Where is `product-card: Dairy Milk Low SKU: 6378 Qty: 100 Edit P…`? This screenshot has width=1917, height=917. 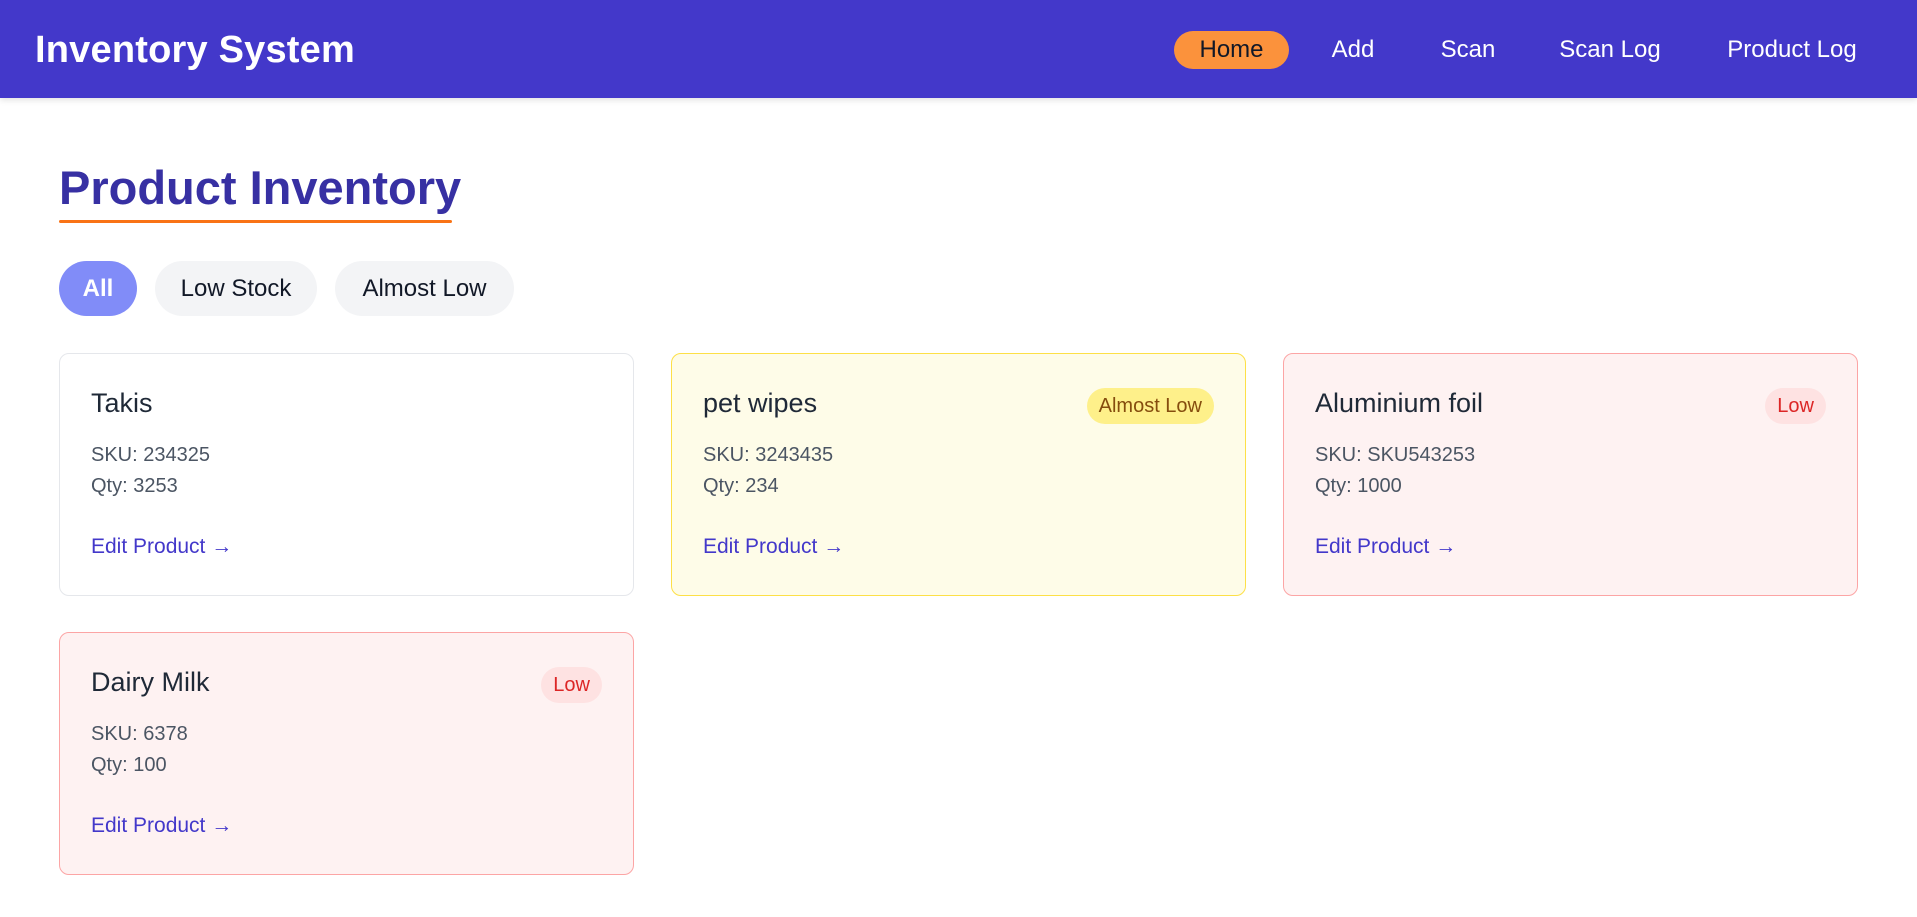 product-card: Dairy Milk Low SKU: 6378 Qty: 100 Edit P… is located at coordinates (346, 753).